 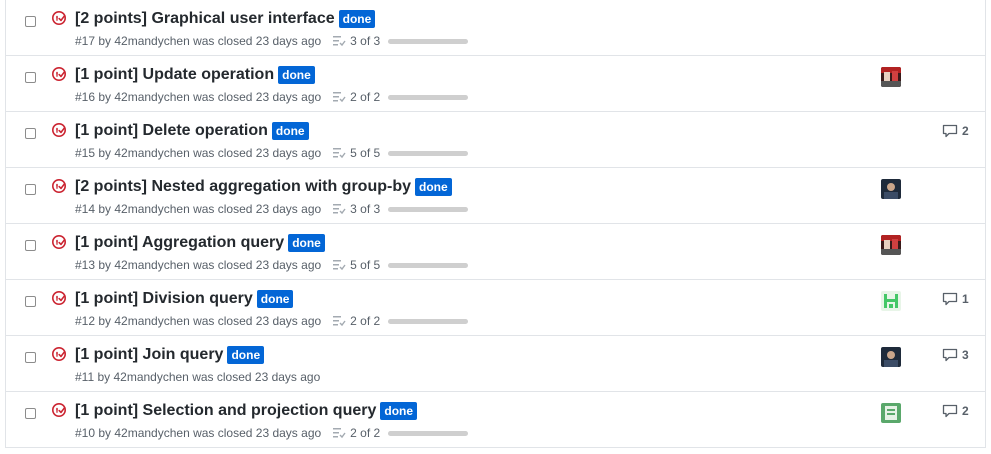 I want to click on issue-title-link: [1 point] Selection and projection query, so click(x=225, y=411).